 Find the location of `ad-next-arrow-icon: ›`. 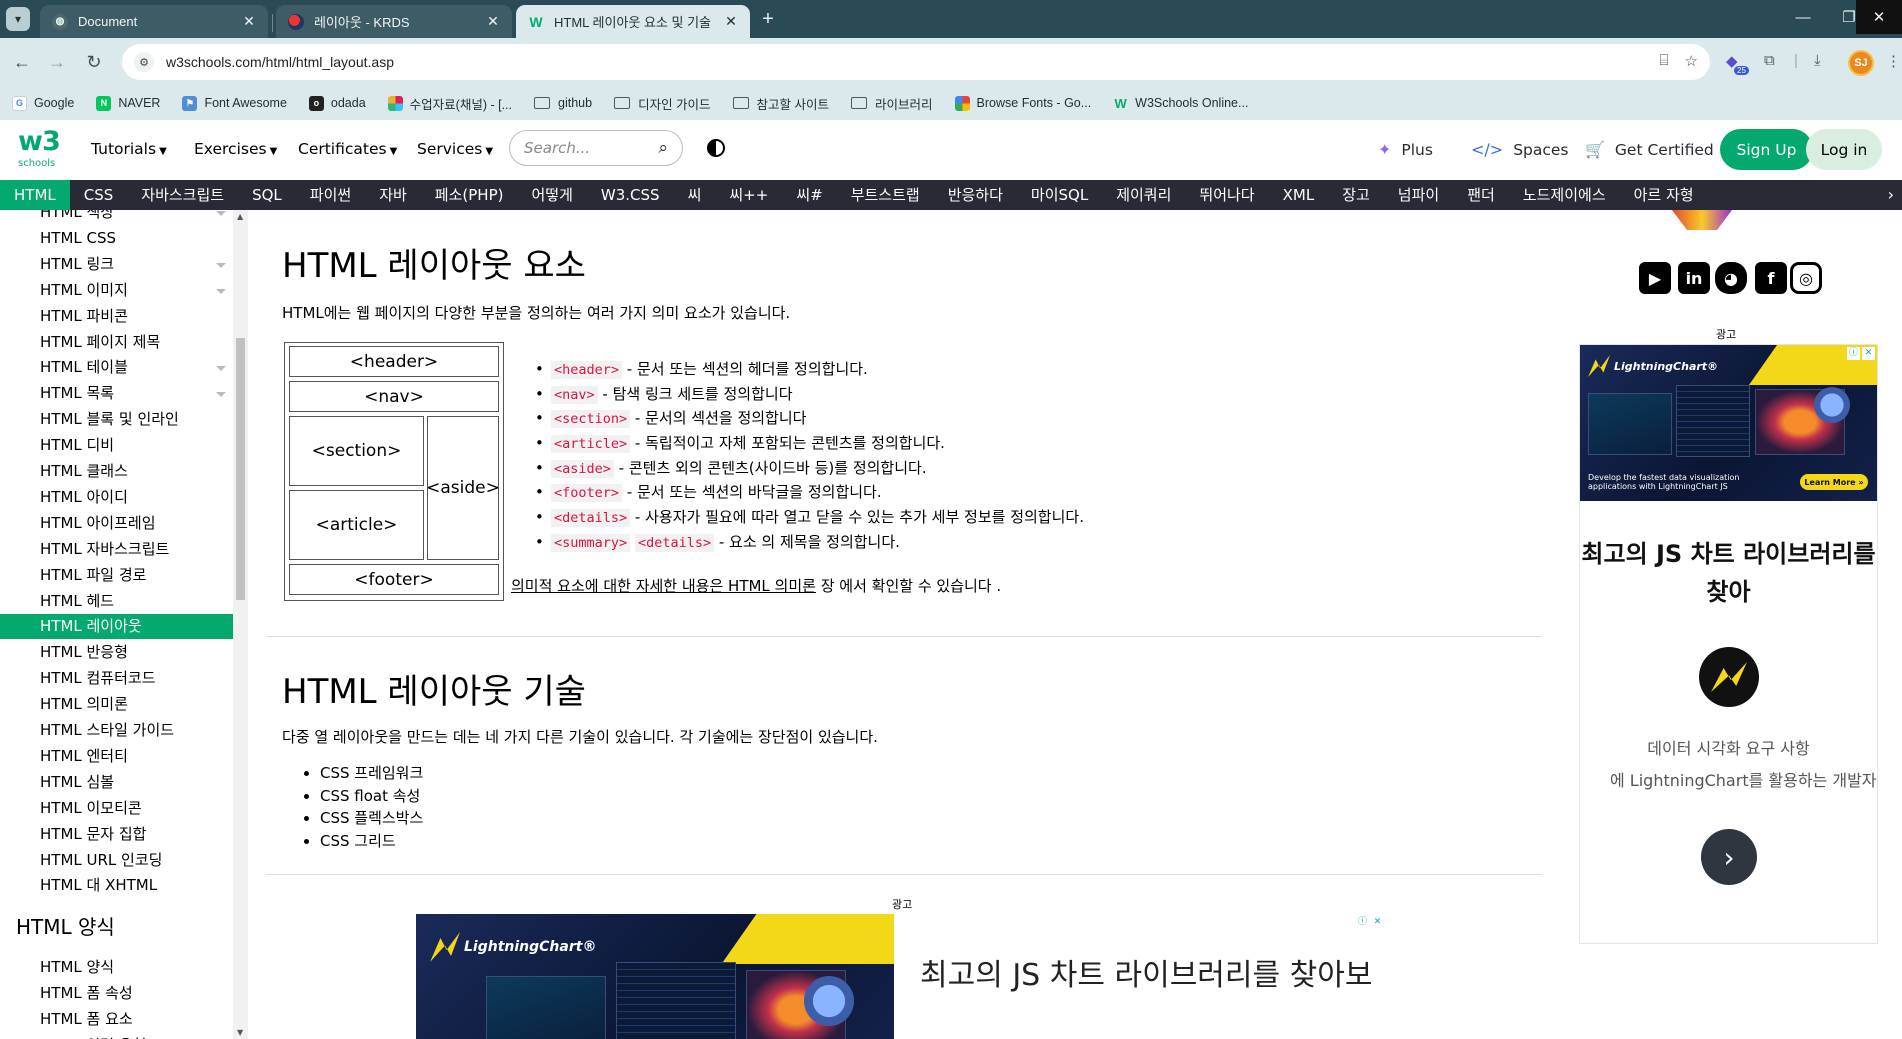

ad-next-arrow-icon: › is located at coordinates (1729, 857).